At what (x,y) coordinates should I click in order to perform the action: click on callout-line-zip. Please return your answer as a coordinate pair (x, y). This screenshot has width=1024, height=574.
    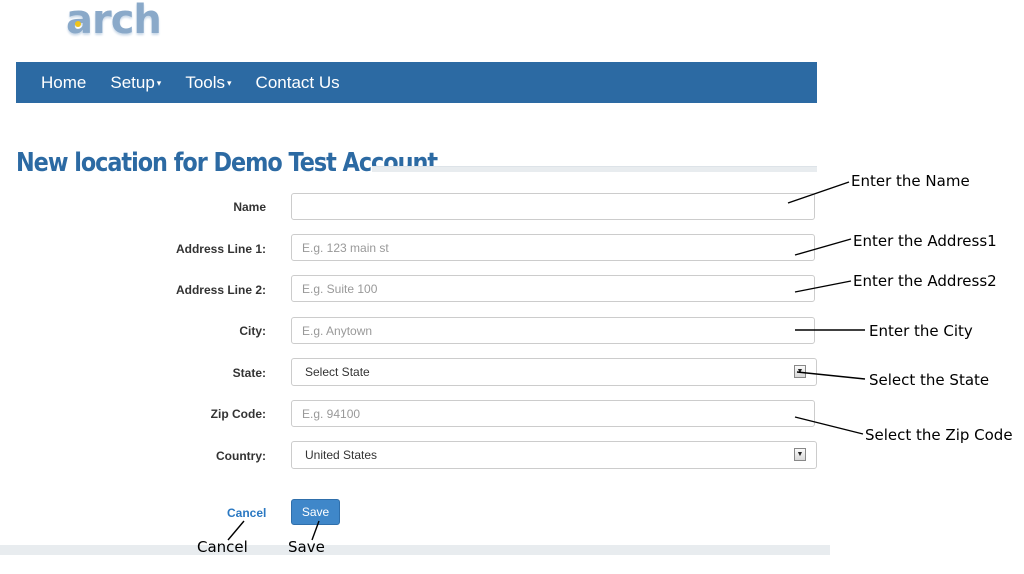
    Looking at the image, I should click on (829, 425).